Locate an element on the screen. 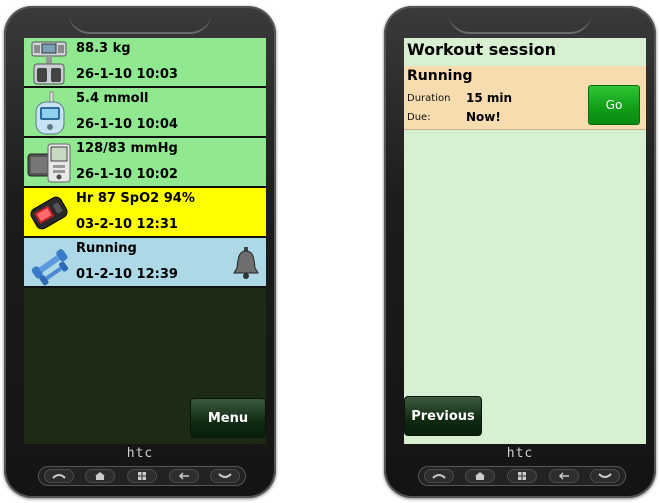  dumbbell-icon is located at coordinates (50, 267).